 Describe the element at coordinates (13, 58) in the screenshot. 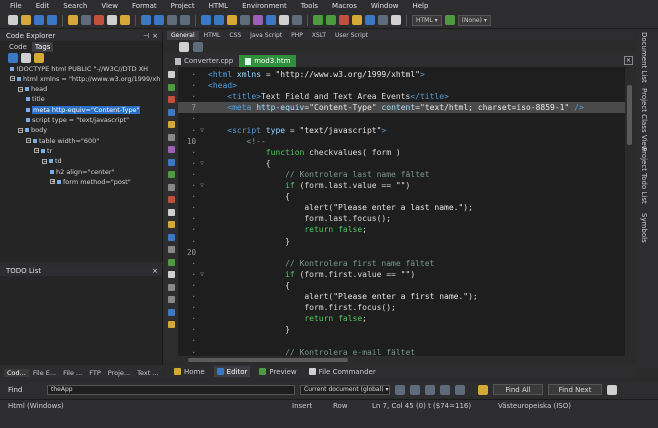

I see `refresh-icon` at that location.